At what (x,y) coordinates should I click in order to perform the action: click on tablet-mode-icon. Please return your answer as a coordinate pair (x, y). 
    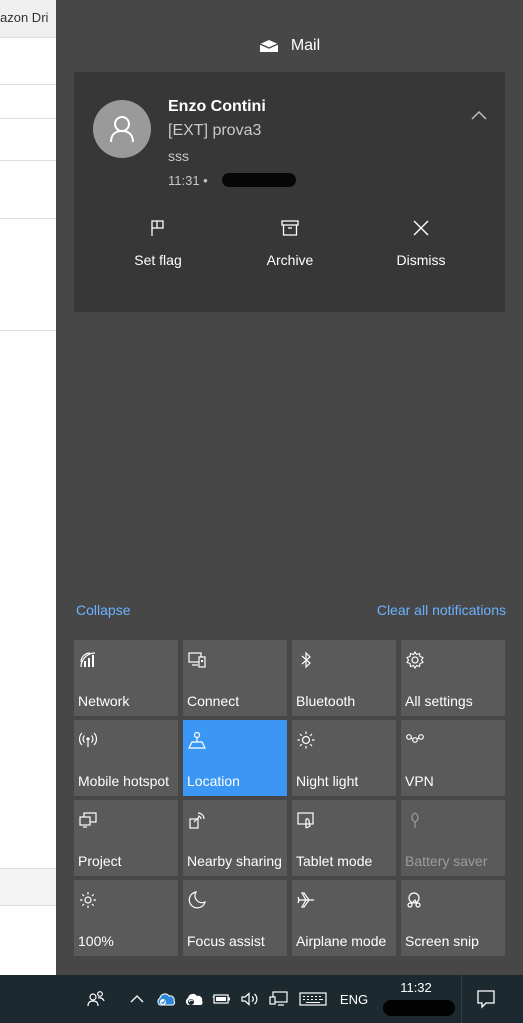
    Looking at the image, I should click on (305, 820).